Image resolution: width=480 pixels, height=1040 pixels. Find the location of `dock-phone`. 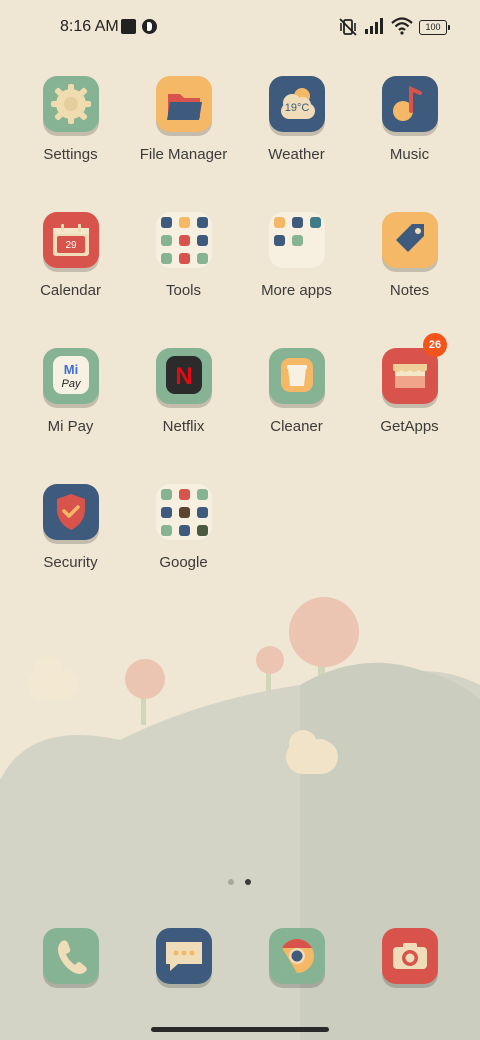

dock-phone is located at coordinates (71, 956).